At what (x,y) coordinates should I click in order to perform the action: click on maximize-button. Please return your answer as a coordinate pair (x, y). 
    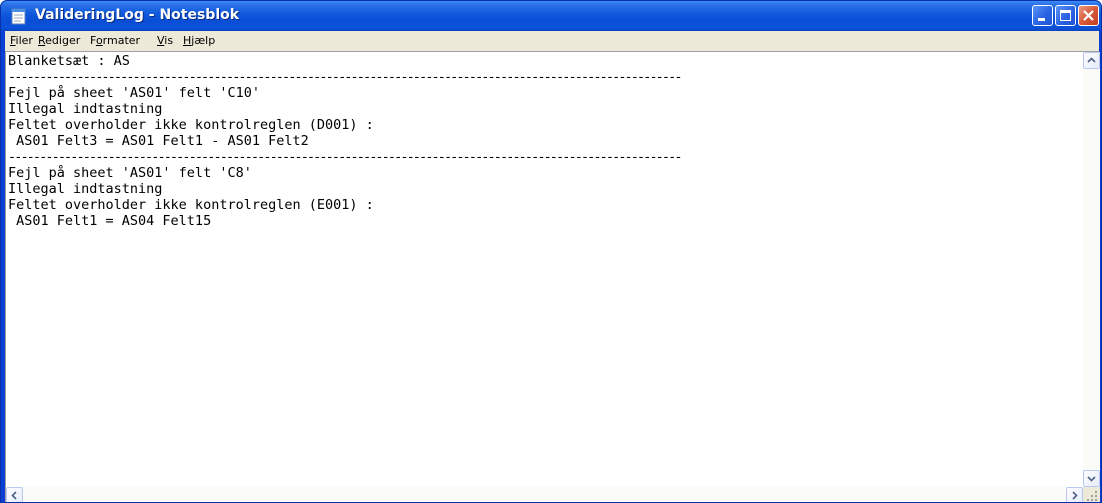
    Looking at the image, I should click on (1065, 15).